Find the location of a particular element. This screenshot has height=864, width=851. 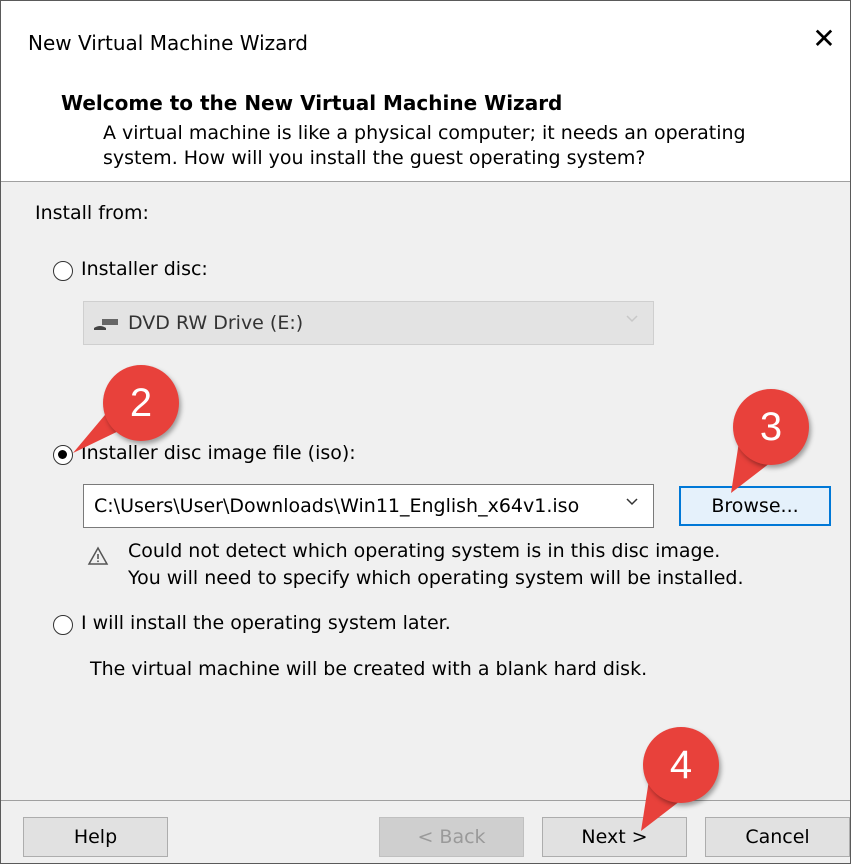

callout-badge-4: 4 is located at coordinates (687, 779).